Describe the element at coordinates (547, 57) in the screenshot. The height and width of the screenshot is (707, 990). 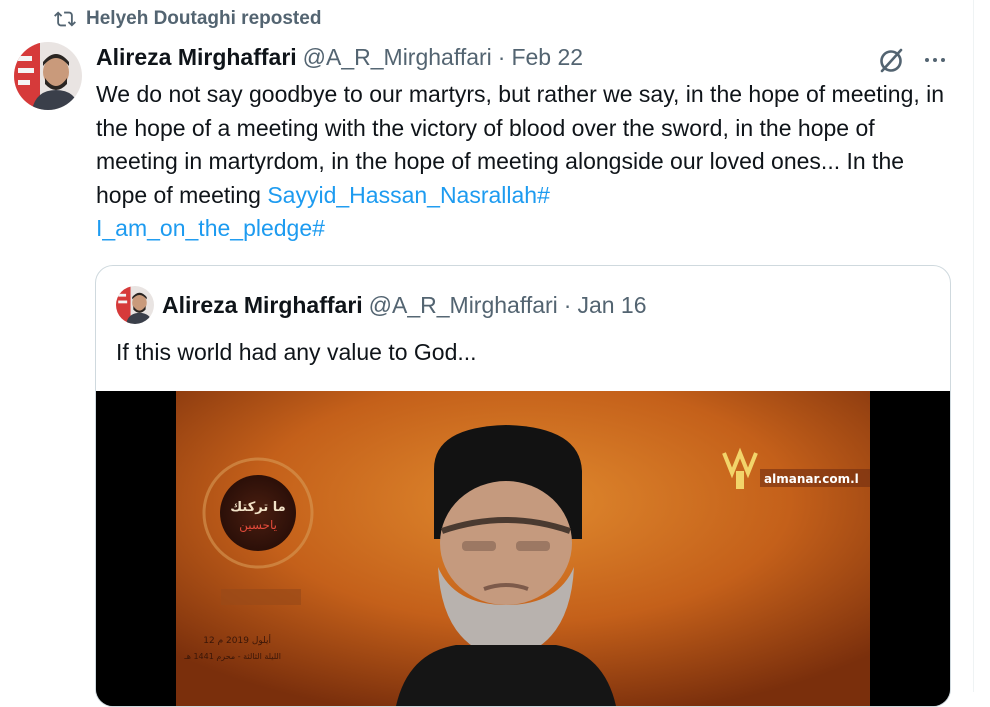
I see `tweet-date: Feb 22` at that location.